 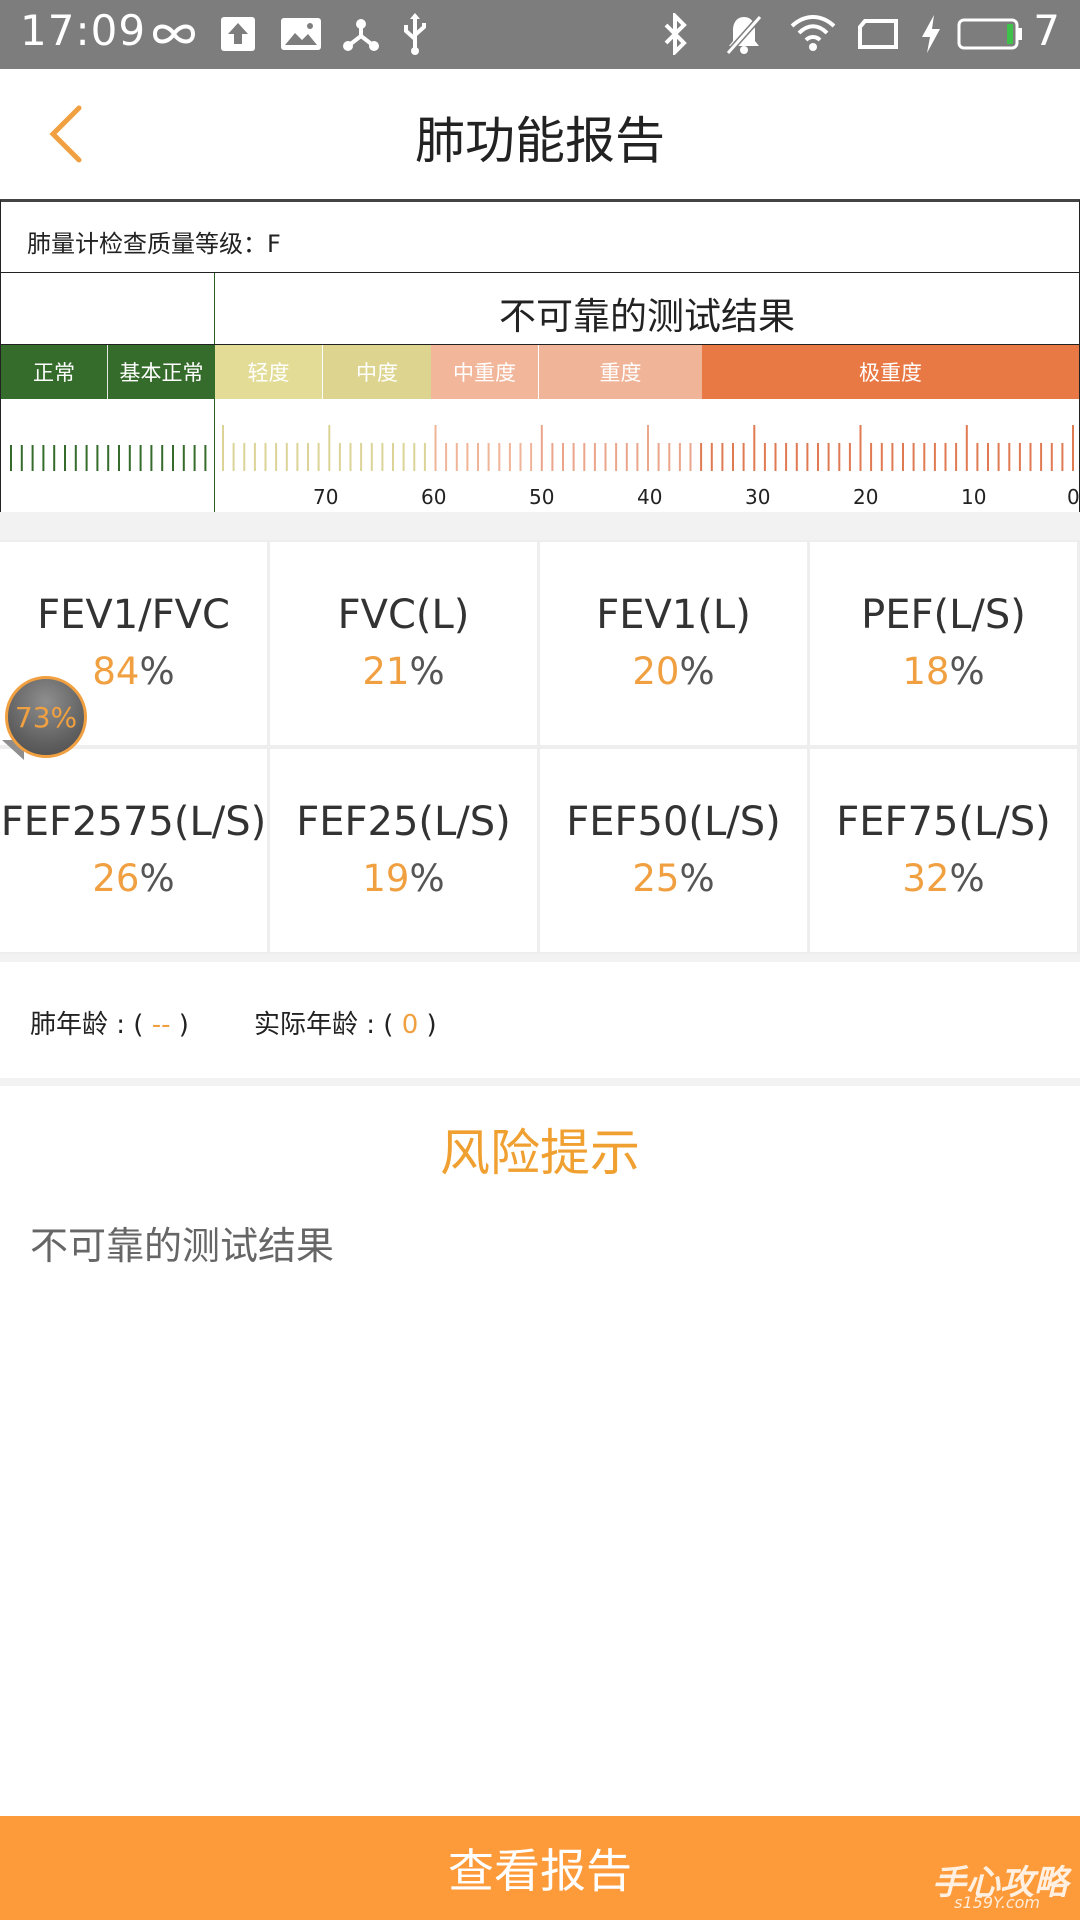 I want to click on metric-value: 19%, so click(x=403, y=878).